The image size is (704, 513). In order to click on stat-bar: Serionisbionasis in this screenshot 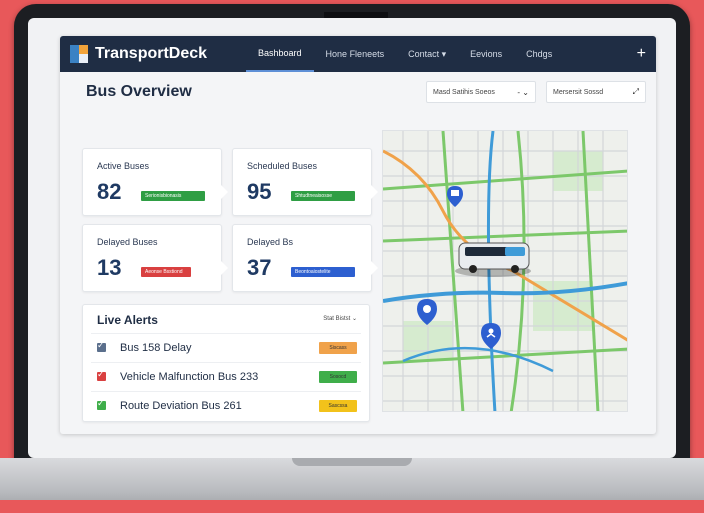, I will do `click(173, 196)`.